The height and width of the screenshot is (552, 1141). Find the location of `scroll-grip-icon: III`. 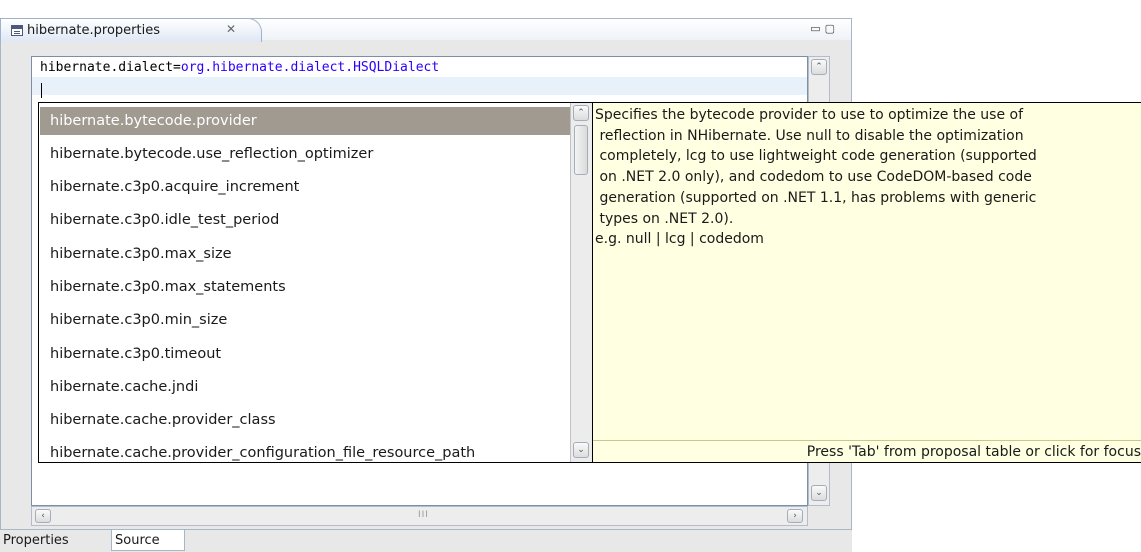

scroll-grip-icon: III is located at coordinates (423, 515).